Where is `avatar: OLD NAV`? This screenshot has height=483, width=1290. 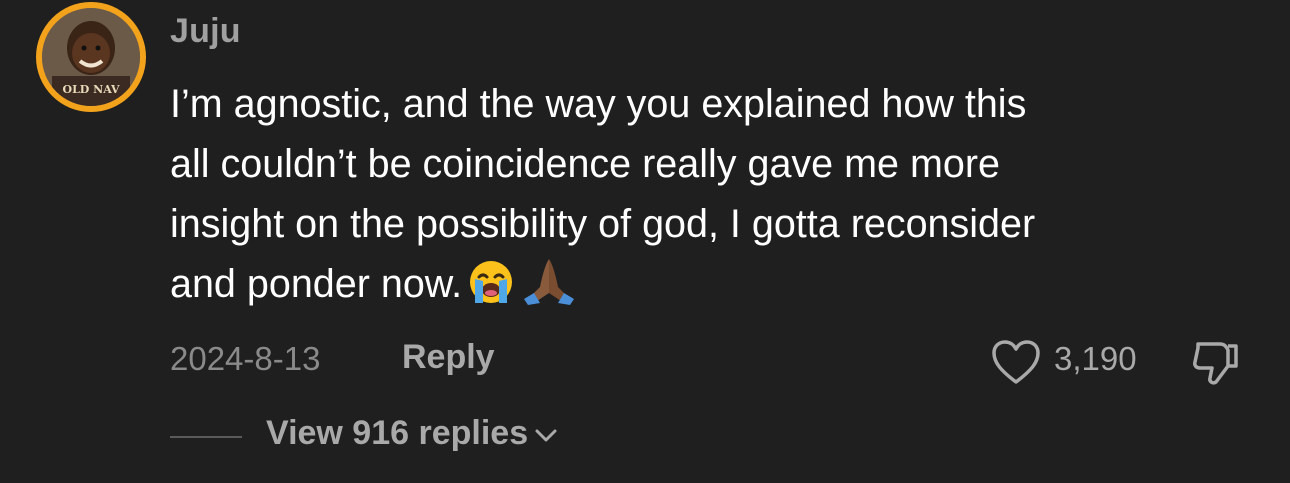 avatar: OLD NAV is located at coordinates (91, 57).